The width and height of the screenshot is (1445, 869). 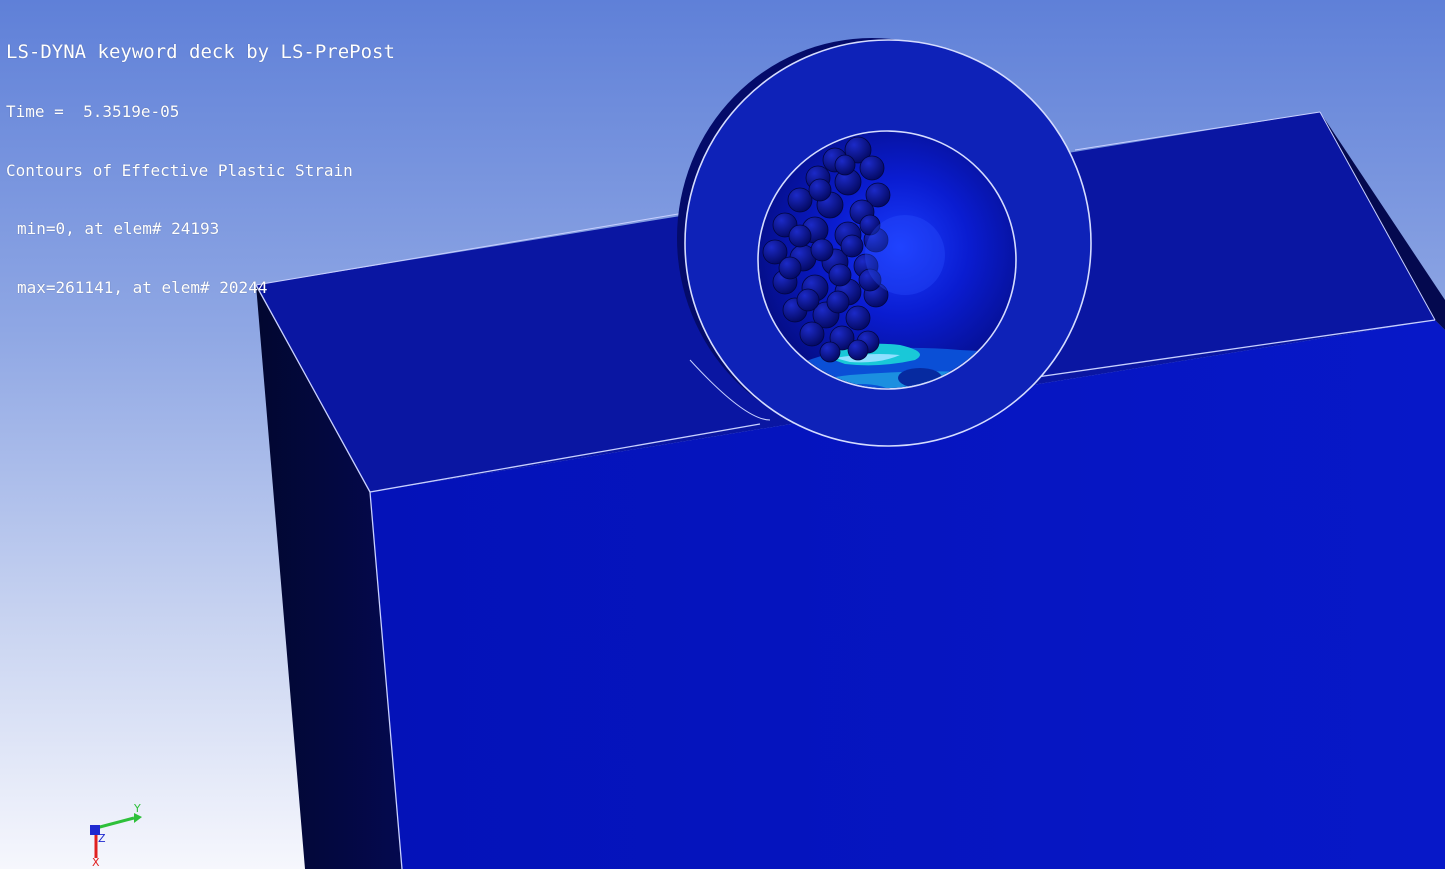 What do you see at coordinates (905, 255) in the screenshot?
I see `cavity-highlight` at bounding box center [905, 255].